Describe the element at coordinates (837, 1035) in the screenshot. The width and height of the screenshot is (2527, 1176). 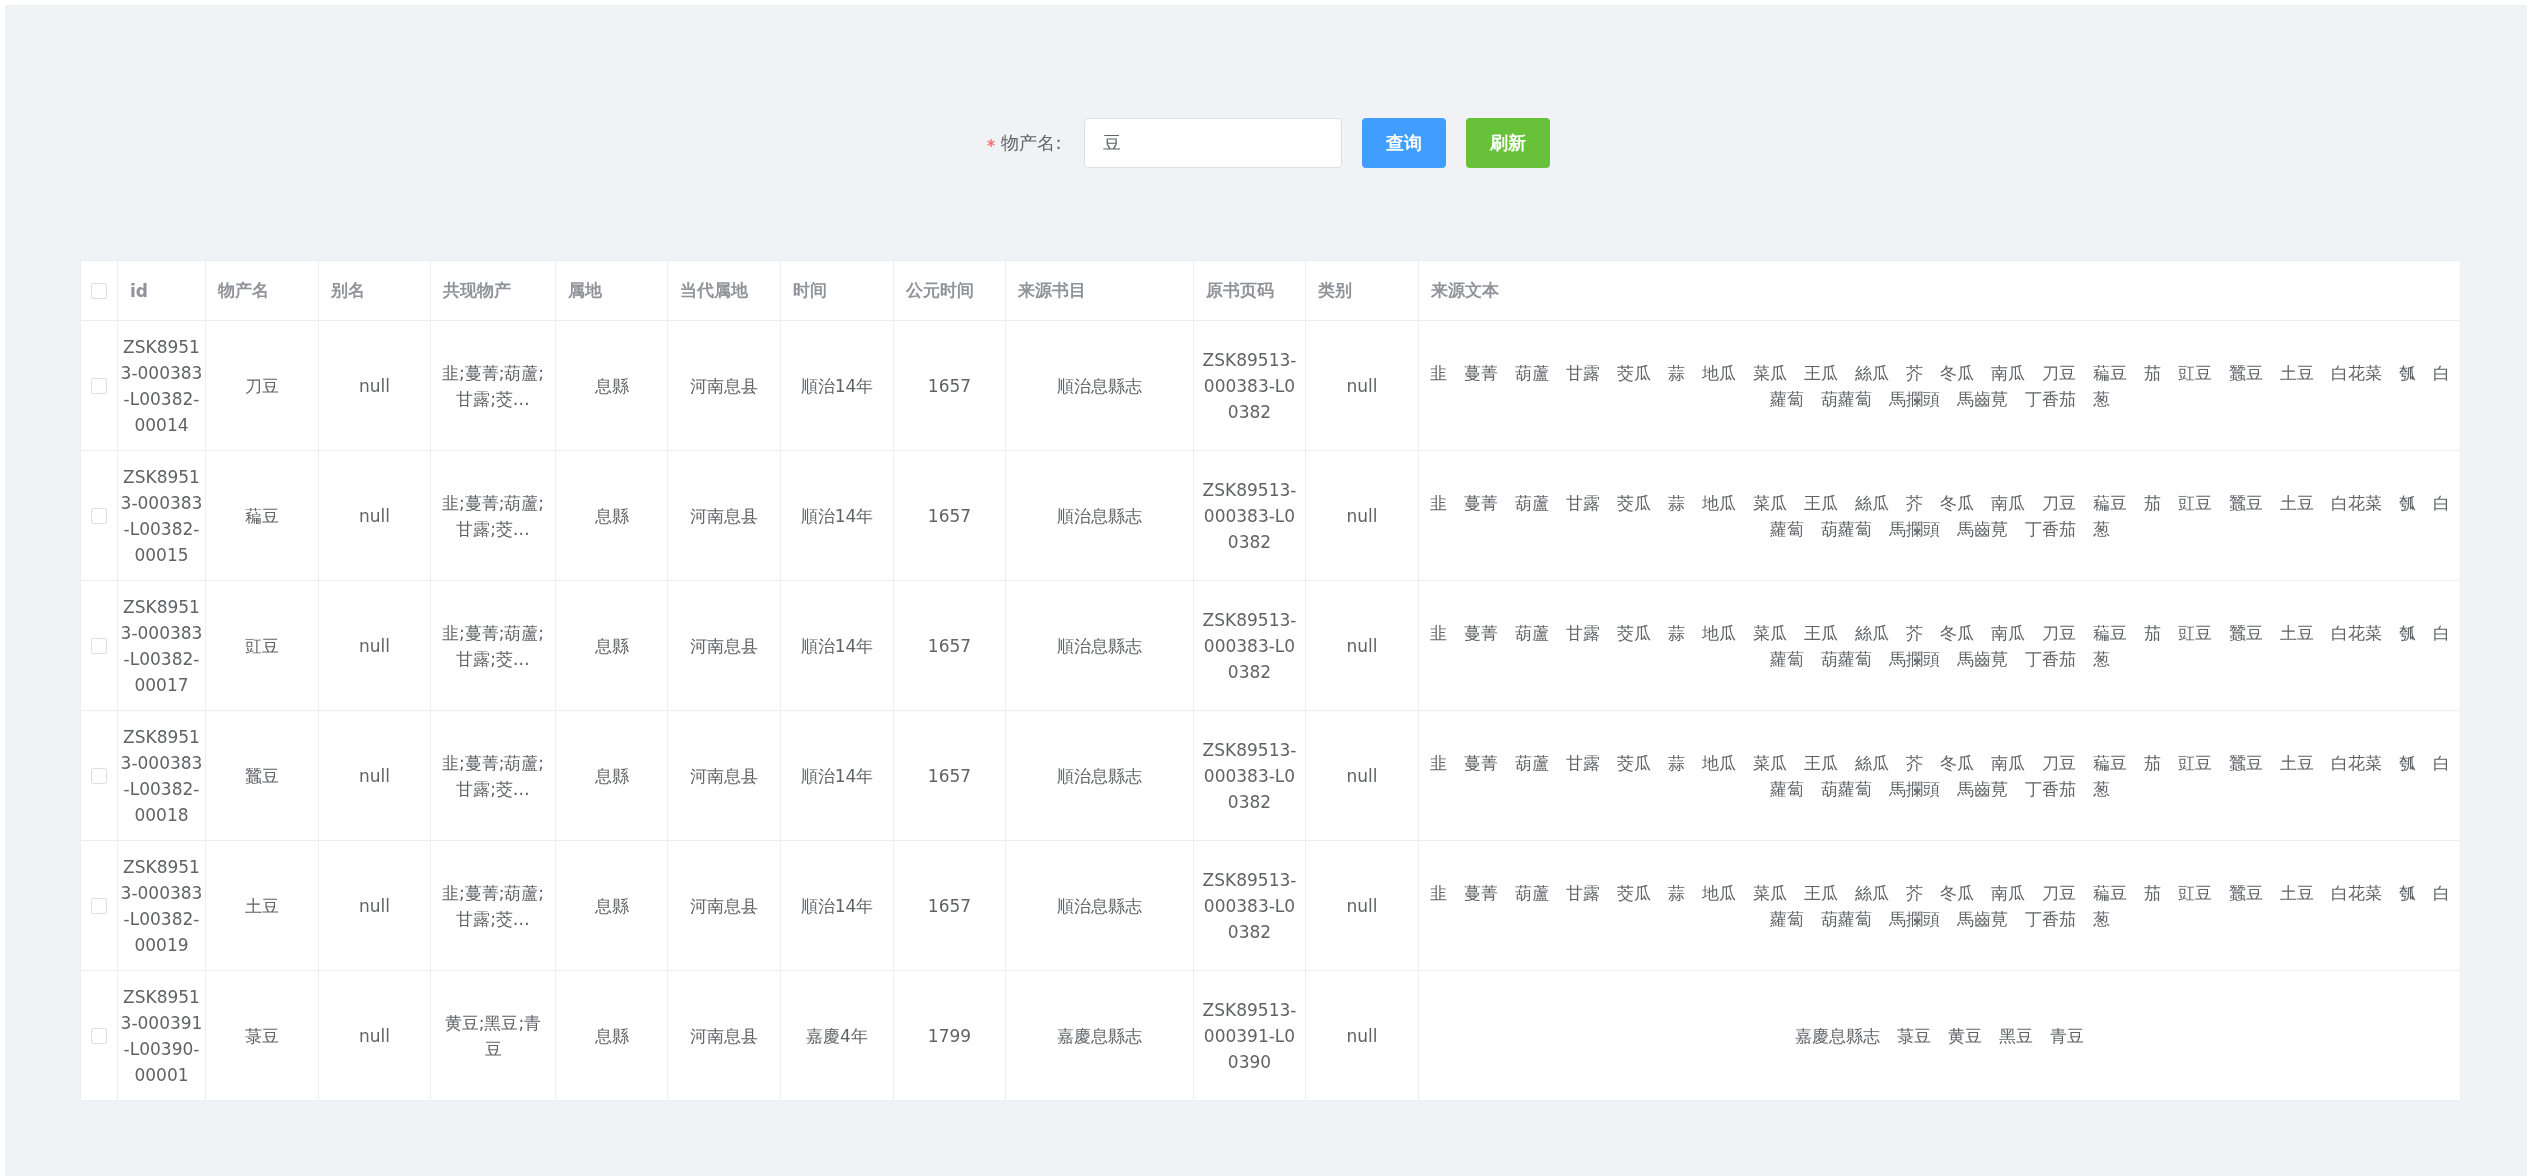
I see `table-cell: 嘉慶4年` at that location.